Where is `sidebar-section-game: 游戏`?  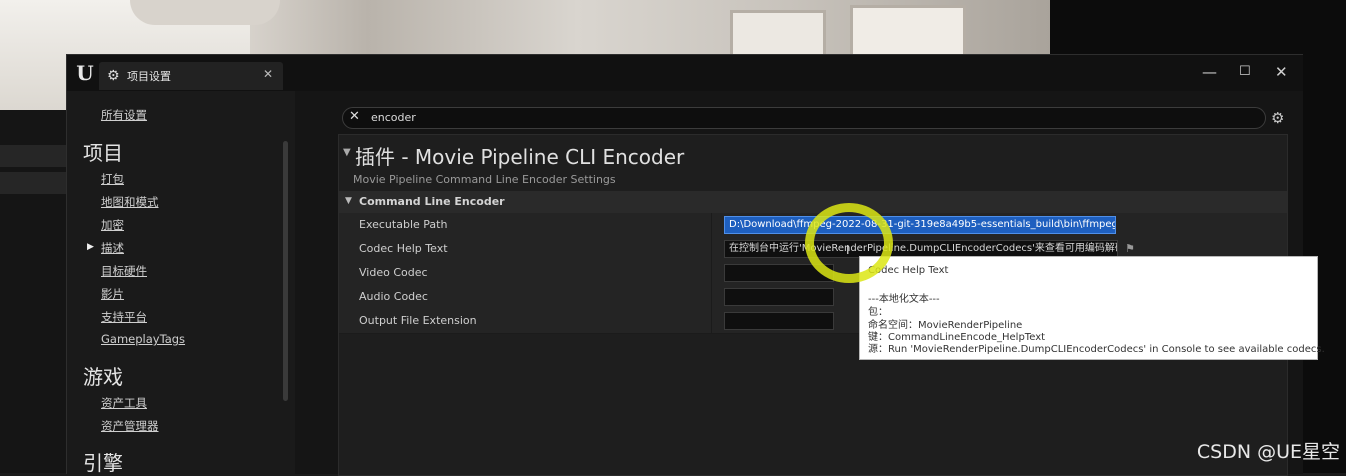 sidebar-section-game: 游戏 is located at coordinates (103, 377).